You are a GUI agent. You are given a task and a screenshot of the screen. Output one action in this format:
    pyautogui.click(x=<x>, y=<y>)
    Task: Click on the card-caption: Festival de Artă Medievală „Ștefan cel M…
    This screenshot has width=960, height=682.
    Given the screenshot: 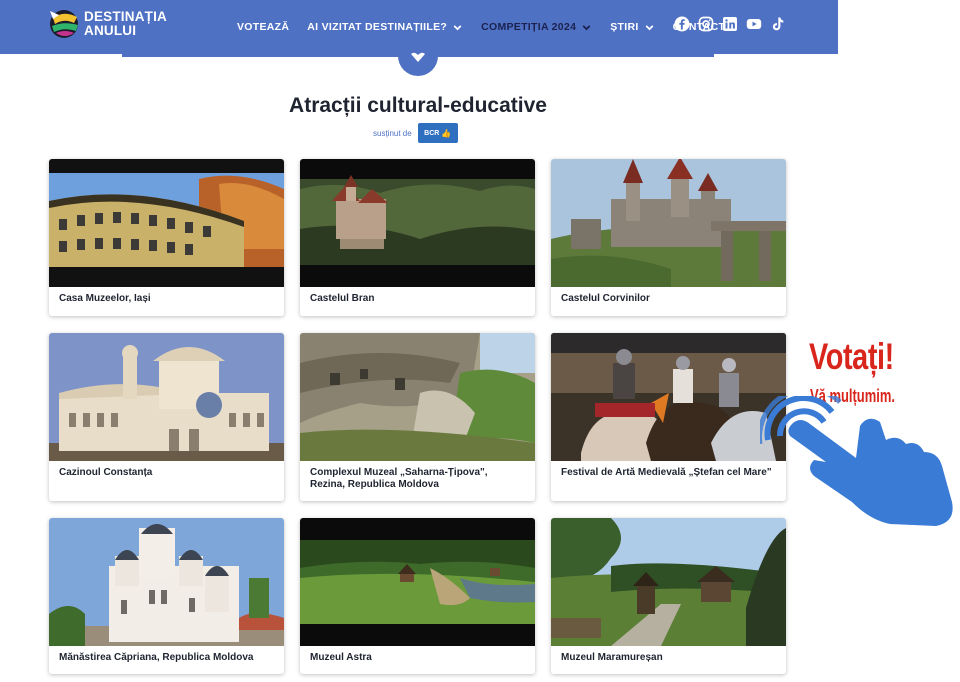 What is the action you would take?
    pyautogui.click(x=666, y=472)
    